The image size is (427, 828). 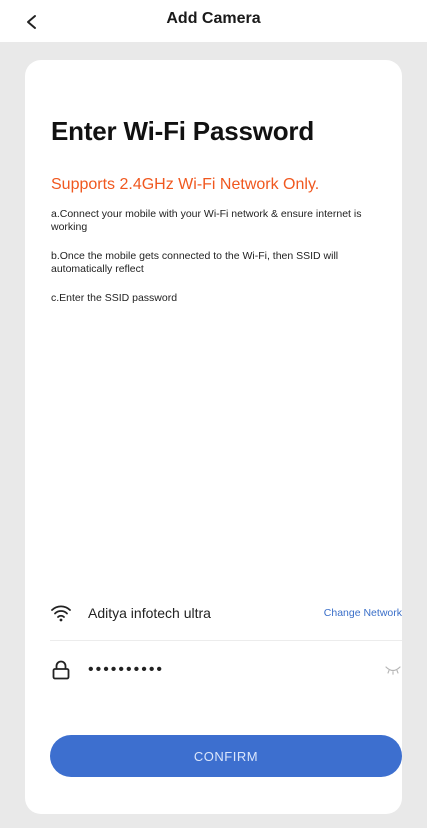 What do you see at coordinates (183, 131) in the screenshot?
I see `card-title: Enter Wi-Fi Password` at bounding box center [183, 131].